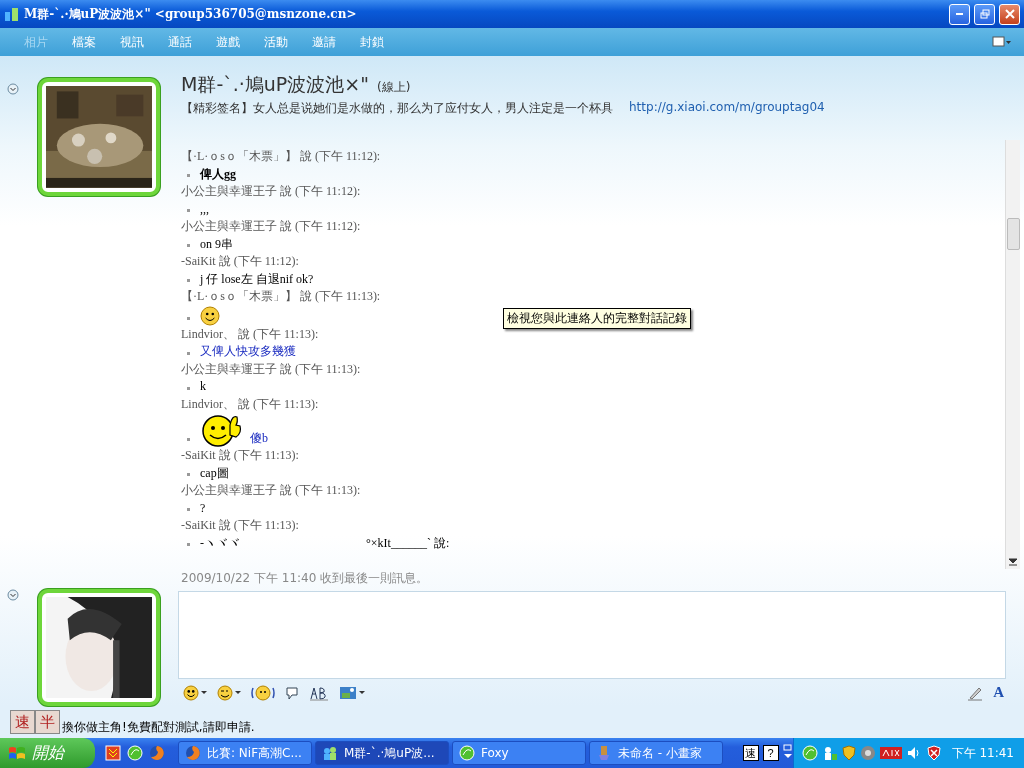 The image size is (1024, 768). Describe the element at coordinates (204, 209) in the screenshot. I see `message-text: ,,,` at that location.